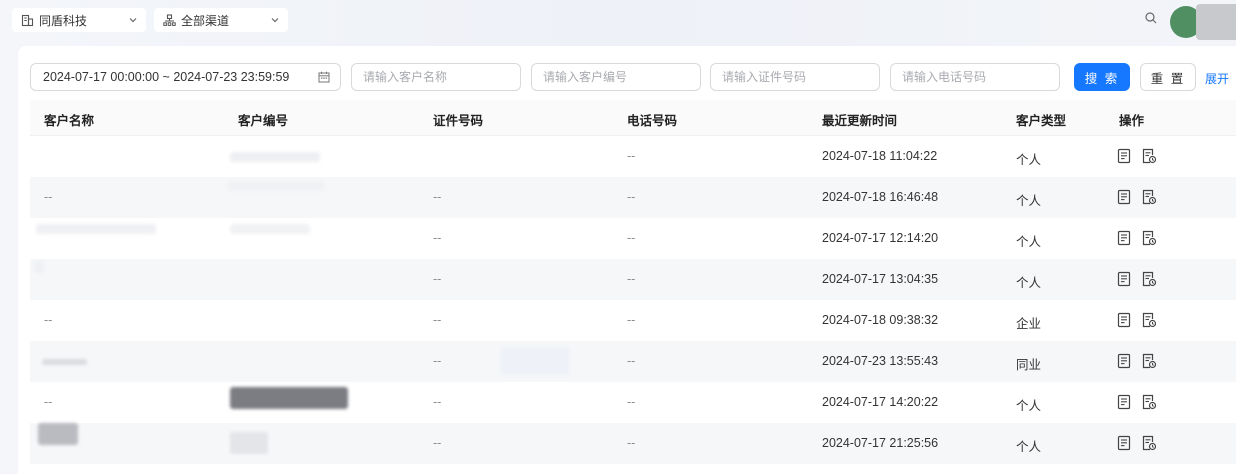 This screenshot has width=1236, height=474. What do you see at coordinates (880, 197) in the screenshot?
I see `cell-updated-time: 2024-07-18 16:46:48` at bounding box center [880, 197].